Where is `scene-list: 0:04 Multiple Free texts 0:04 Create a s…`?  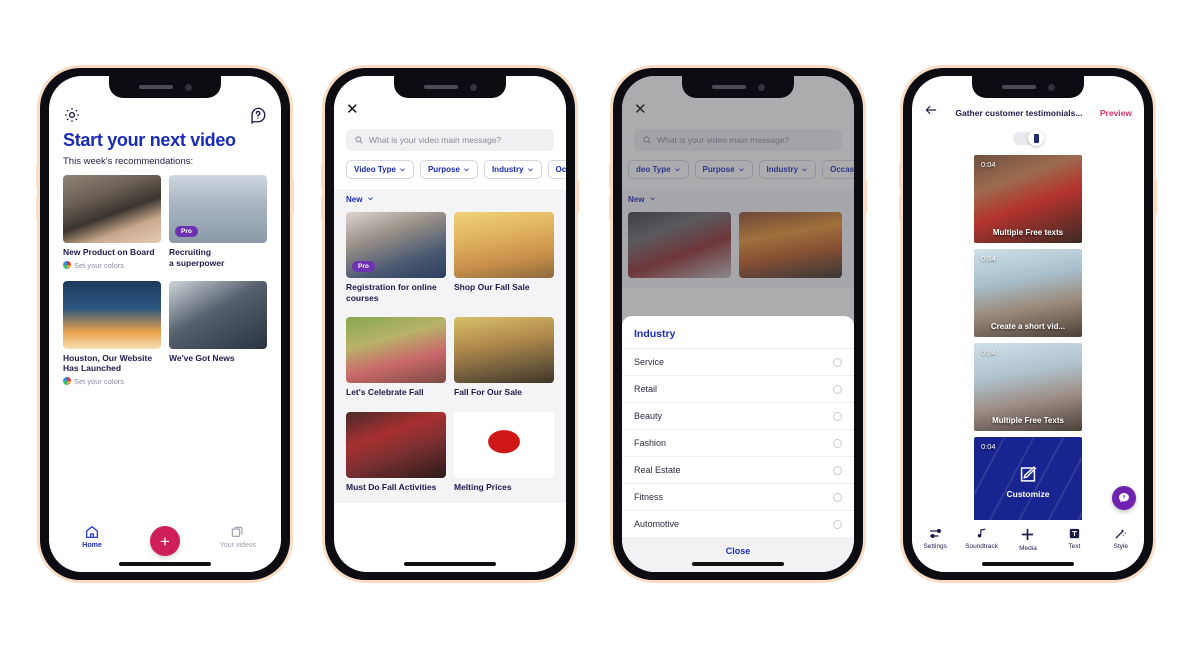
scene-list: 0:04 Multiple Free texts 0:04 Create a s… is located at coordinates (1028, 335).